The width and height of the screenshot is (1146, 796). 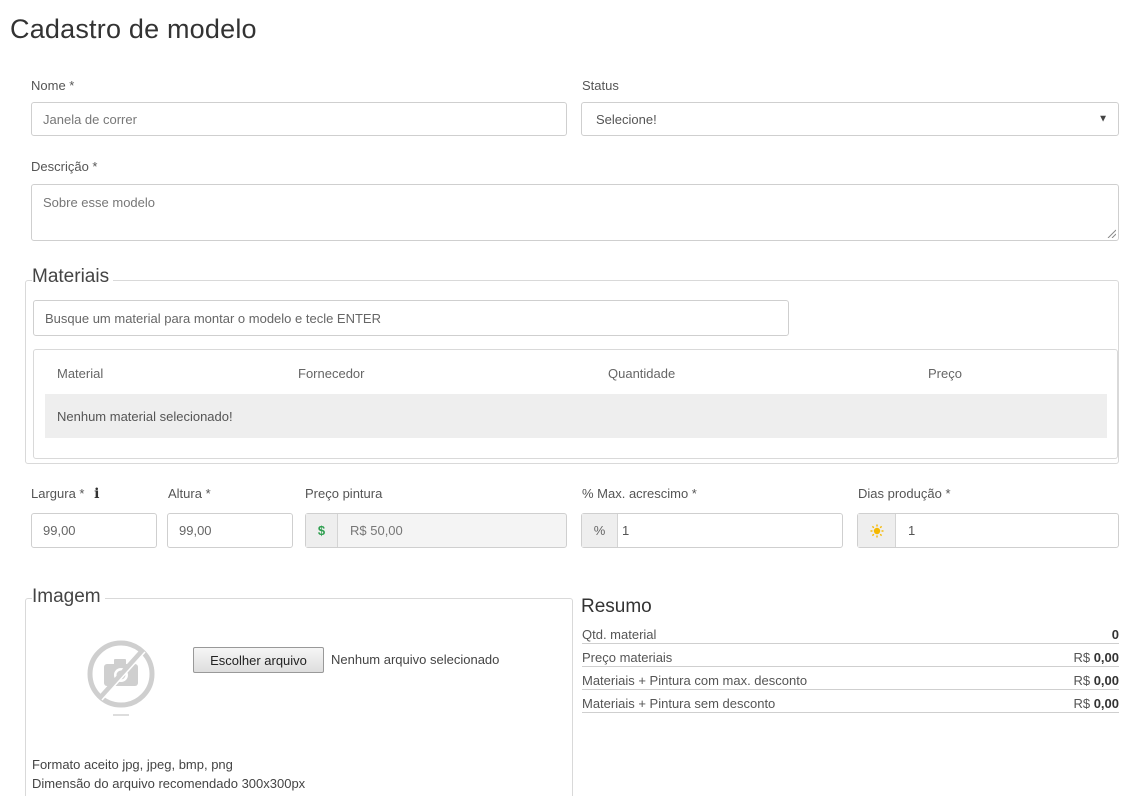 I want to click on preco-pintura-value: R$ 50,00, so click(x=376, y=530).